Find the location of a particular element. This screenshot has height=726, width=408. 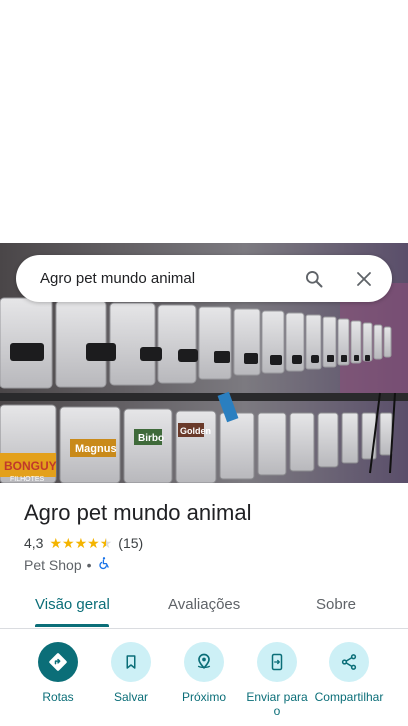

tab-active-indicator is located at coordinates (72, 625).